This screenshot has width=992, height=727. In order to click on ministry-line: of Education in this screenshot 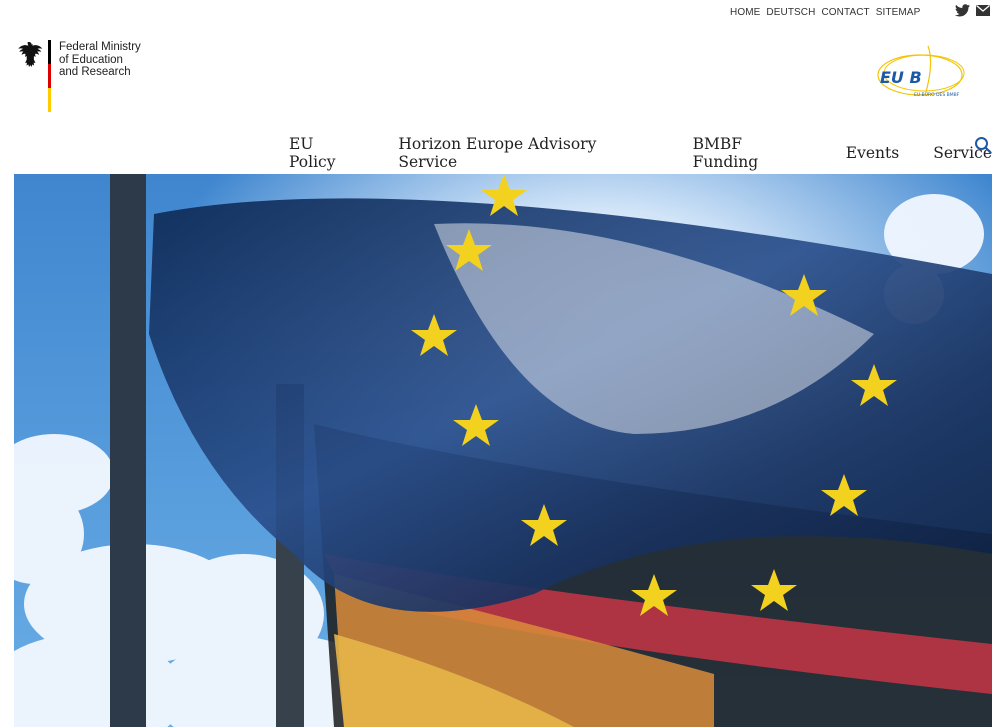, I will do `click(91, 59)`.